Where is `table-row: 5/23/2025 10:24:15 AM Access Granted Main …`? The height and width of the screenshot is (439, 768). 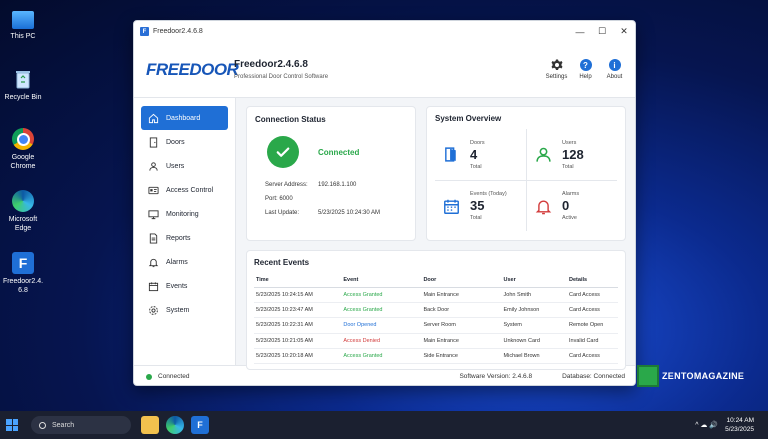 table-row: 5/23/2025 10:24:15 AM Access Granted Main … is located at coordinates (436, 295).